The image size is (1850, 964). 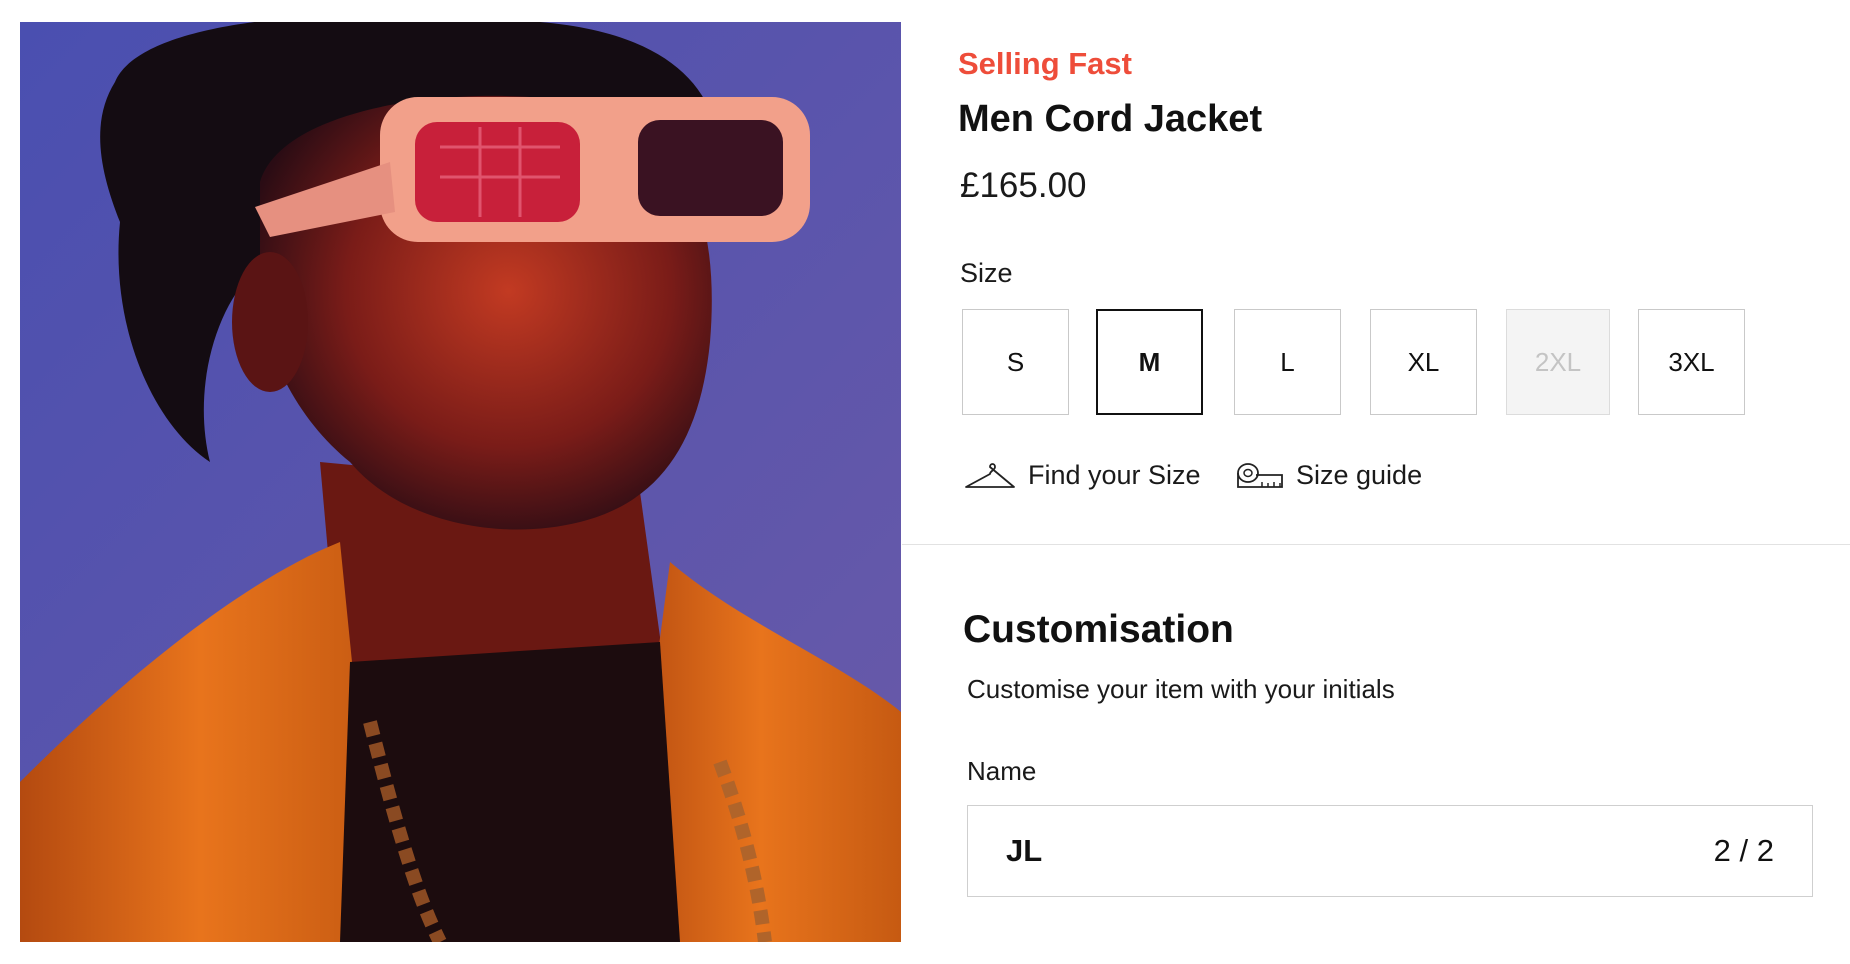 What do you see at coordinates (1423, 362) in the screenshot?
I see `size-option-xl: XL` at bounding box center [1423, 362].